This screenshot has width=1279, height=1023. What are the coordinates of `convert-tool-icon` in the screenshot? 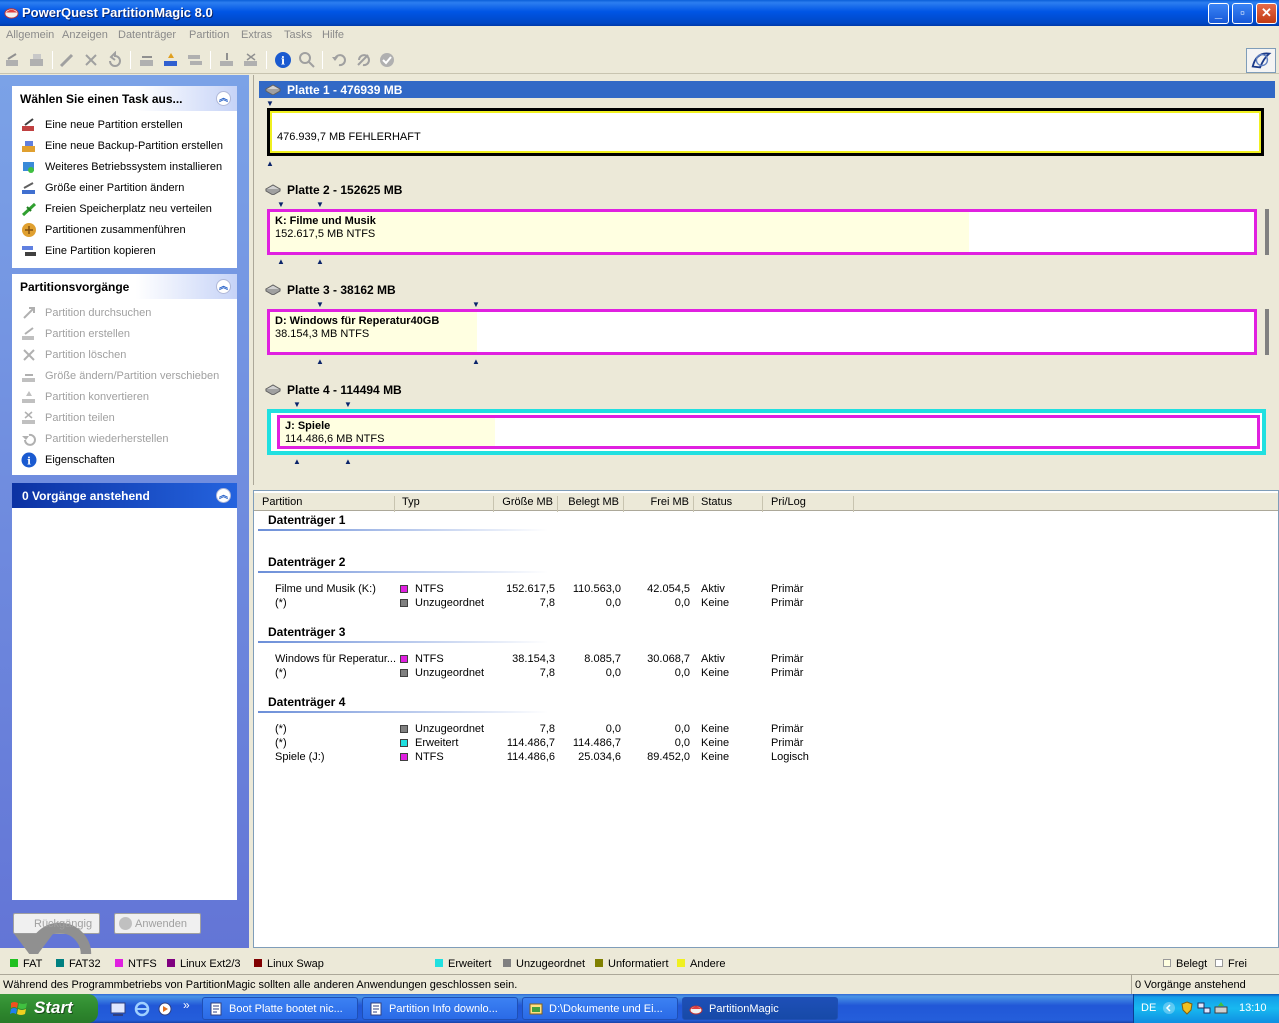 It's located at (171, 60).